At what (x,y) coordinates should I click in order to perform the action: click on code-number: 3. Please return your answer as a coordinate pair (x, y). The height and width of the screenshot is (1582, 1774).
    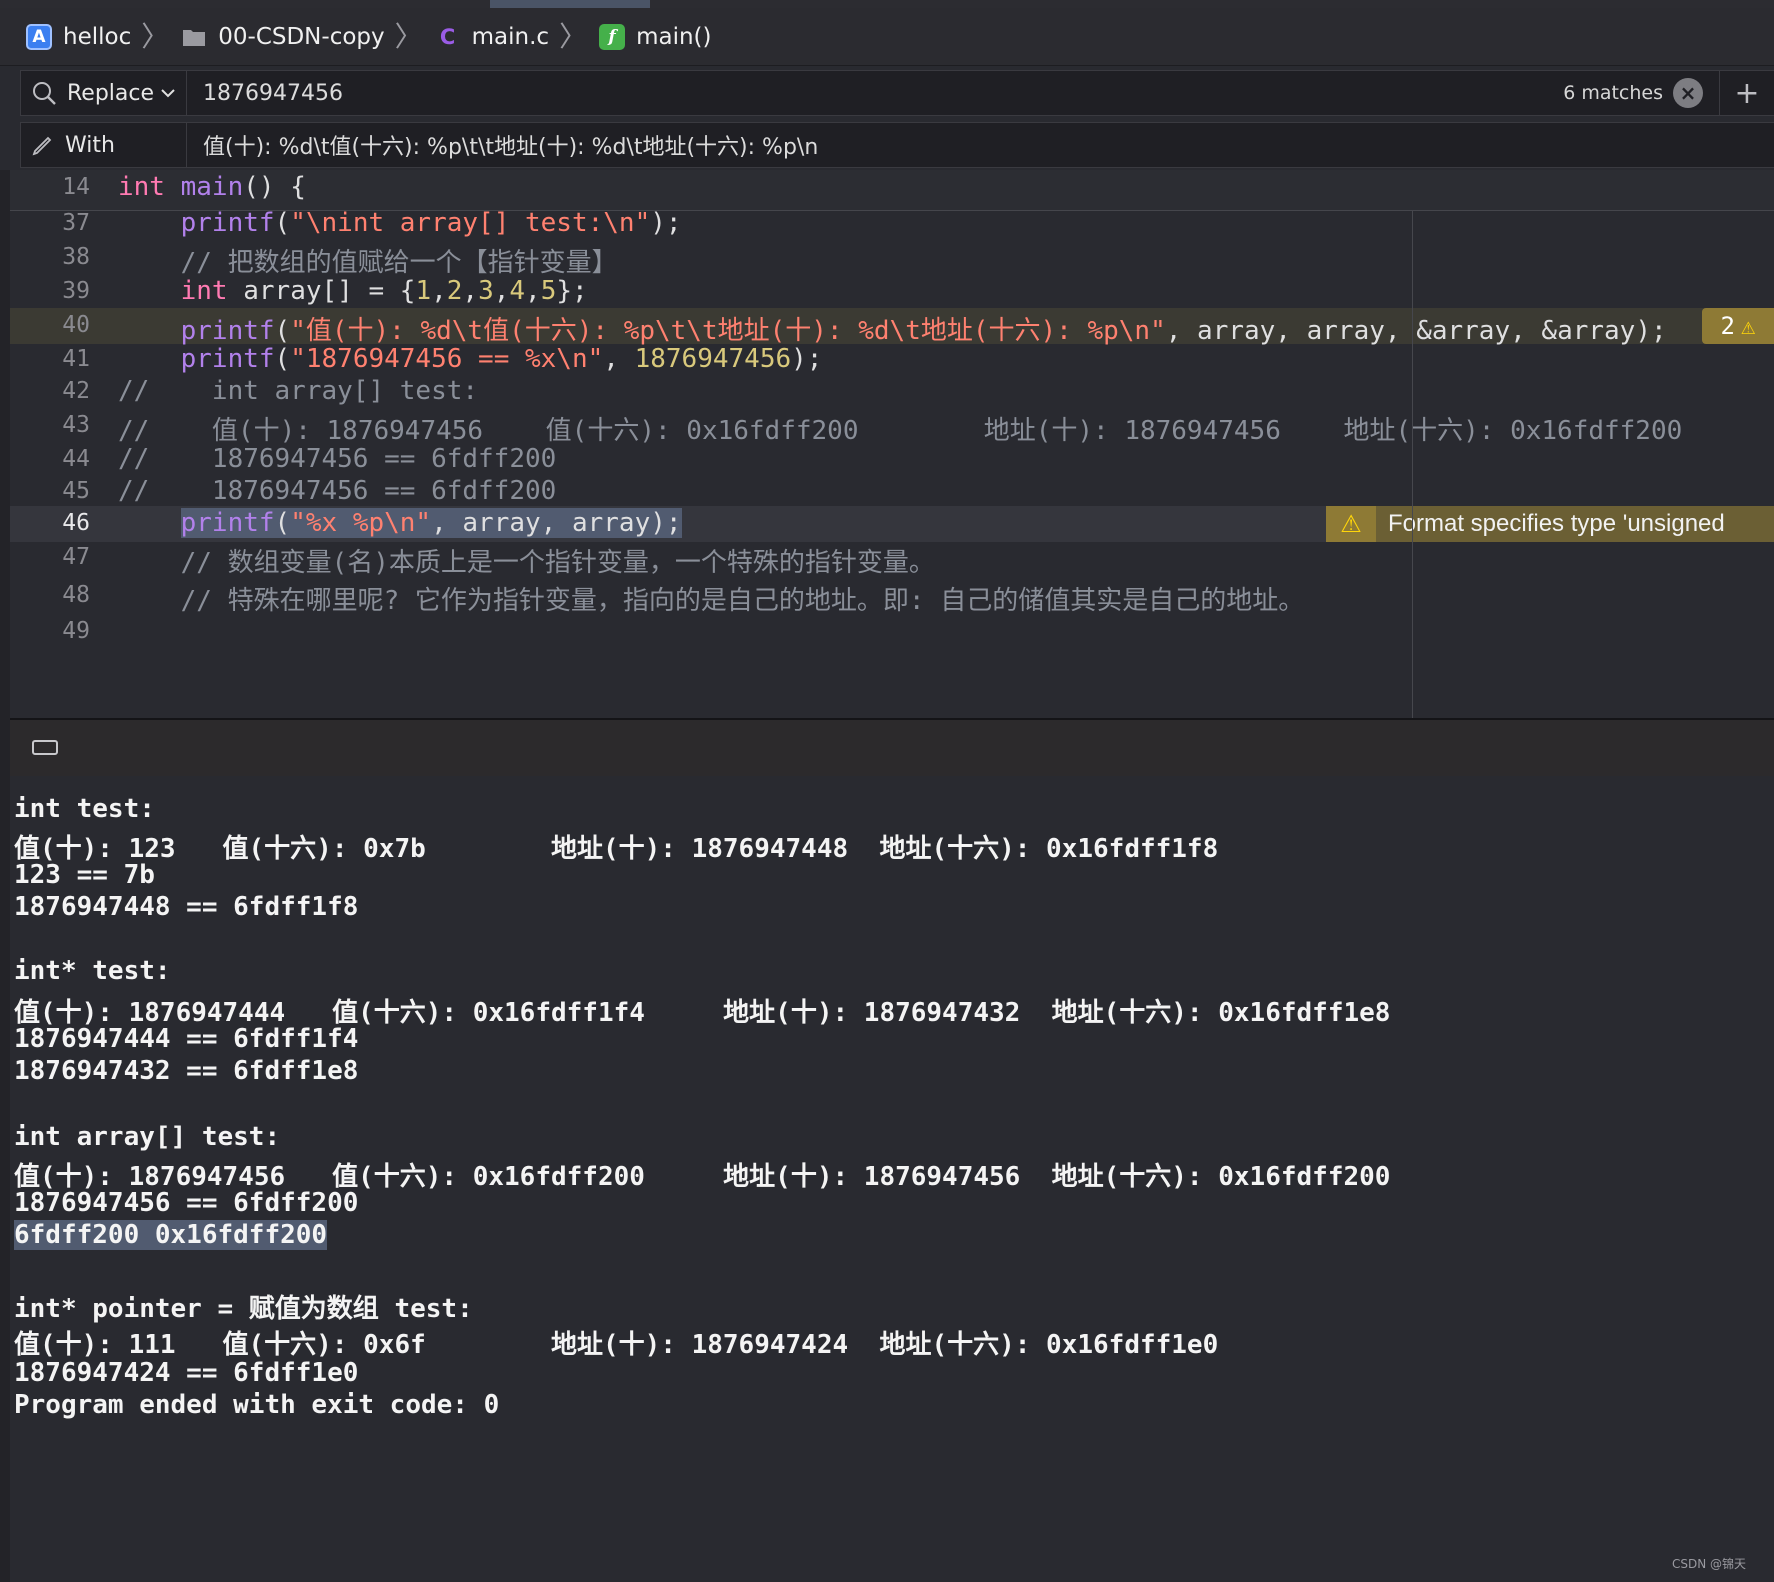
    Looking at the image, I should click on (486, 291).